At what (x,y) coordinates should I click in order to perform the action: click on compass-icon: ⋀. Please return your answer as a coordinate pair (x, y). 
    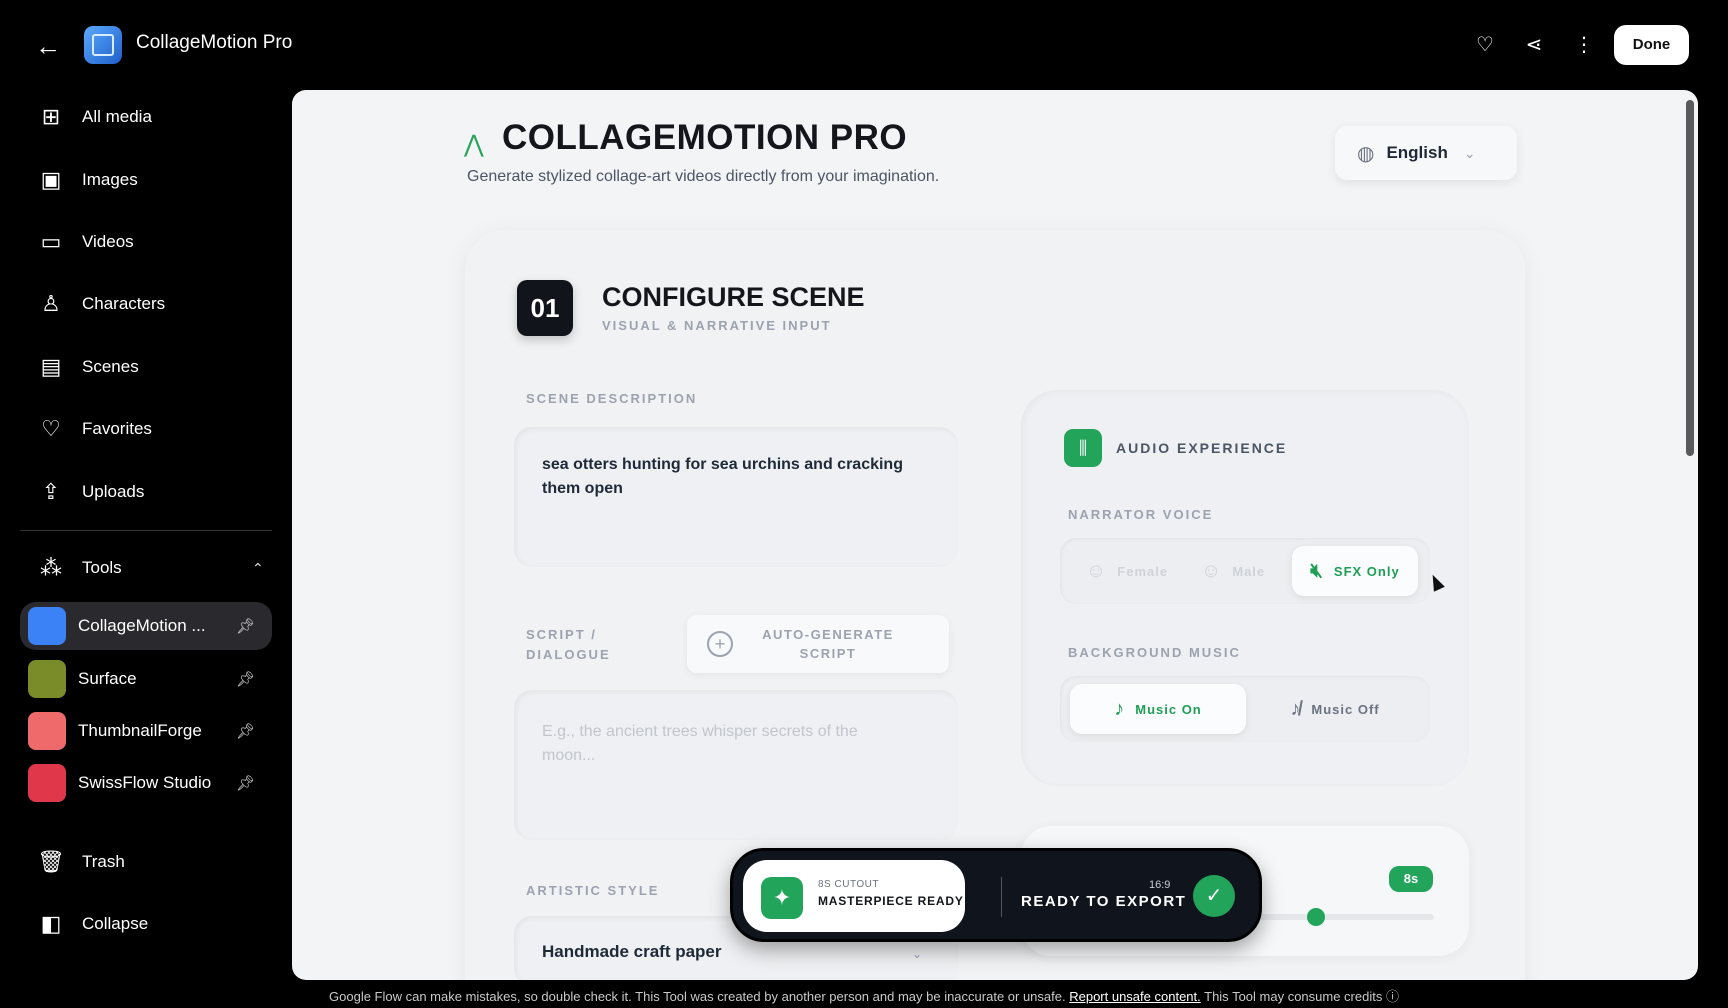
    Looking at the image, I should click on (474, 144).